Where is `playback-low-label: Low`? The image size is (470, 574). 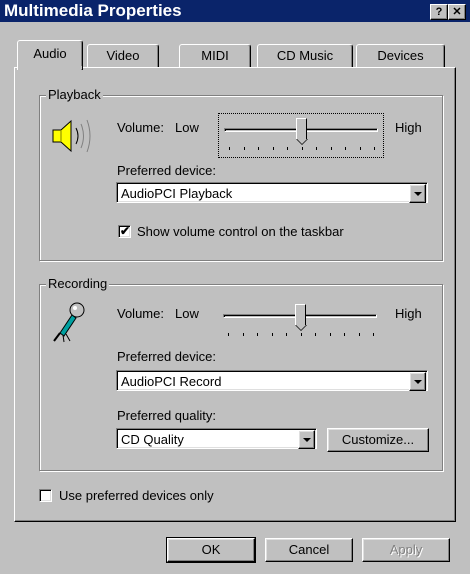 playback-low-label: Low is located at coordinates (187, 127).